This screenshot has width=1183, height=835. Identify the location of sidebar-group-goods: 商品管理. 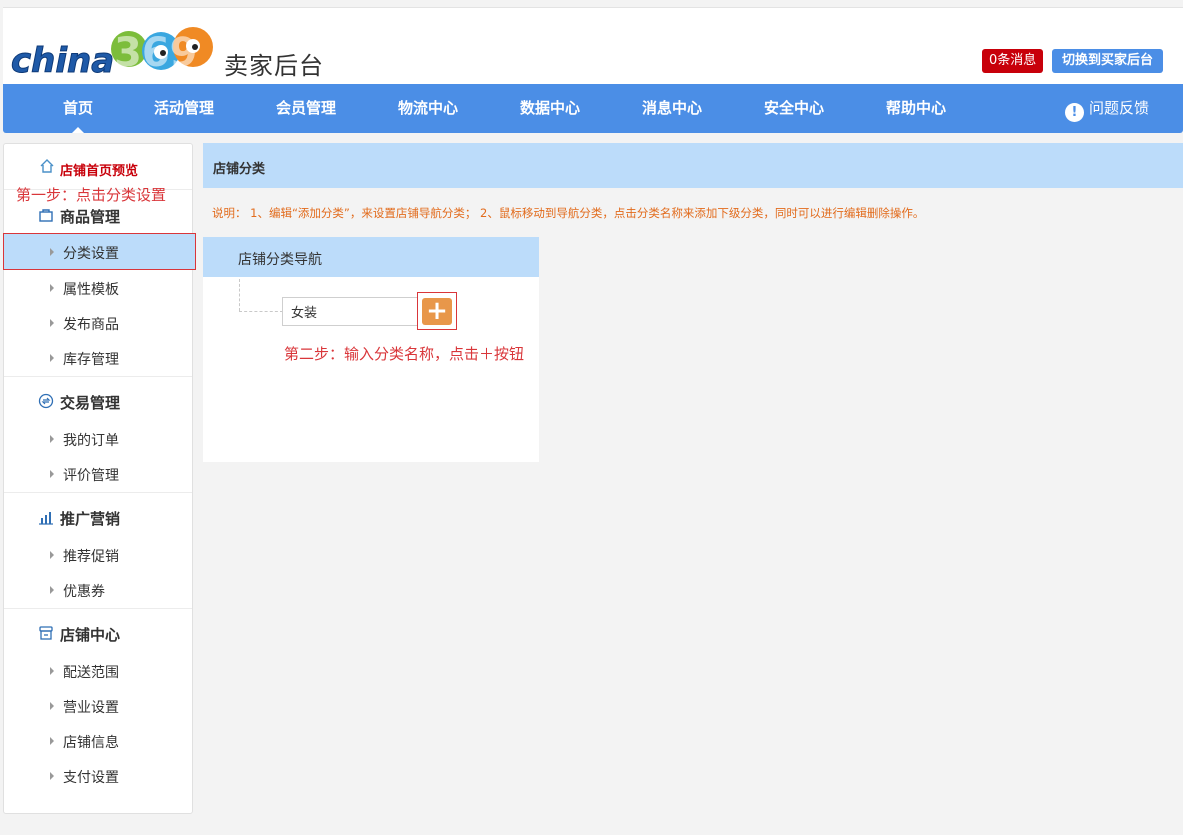
(98, 214).